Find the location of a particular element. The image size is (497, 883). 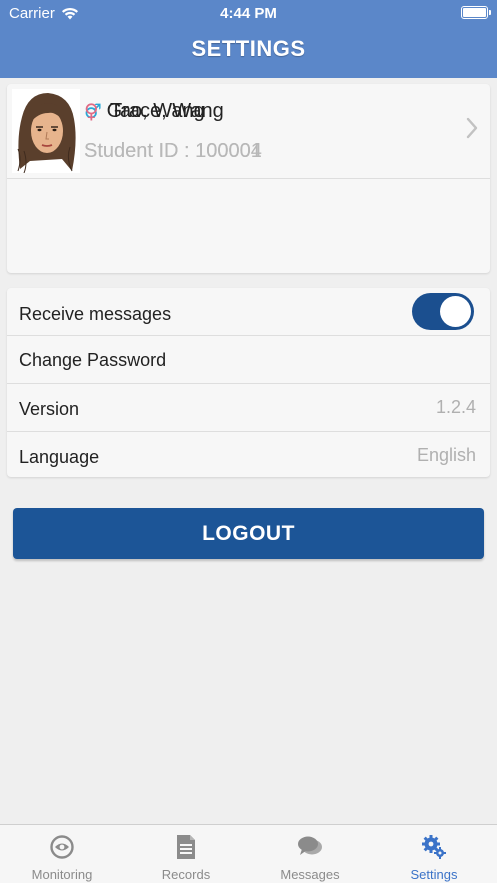

records-icon is located at coordinates (186, 847).